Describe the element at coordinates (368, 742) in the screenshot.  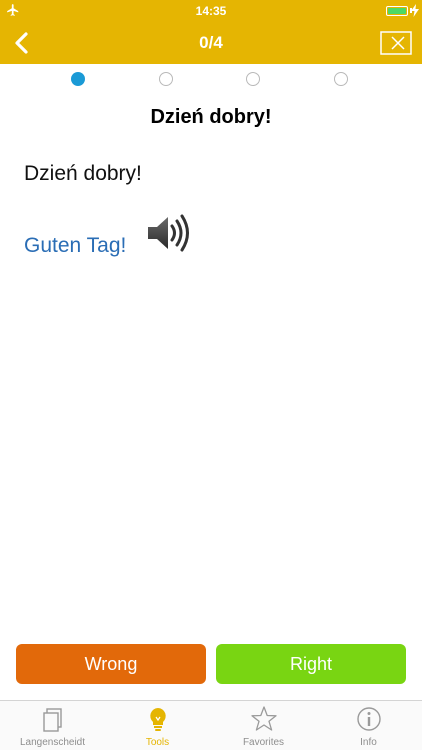
I see `tab-label-info: Info` at that location.